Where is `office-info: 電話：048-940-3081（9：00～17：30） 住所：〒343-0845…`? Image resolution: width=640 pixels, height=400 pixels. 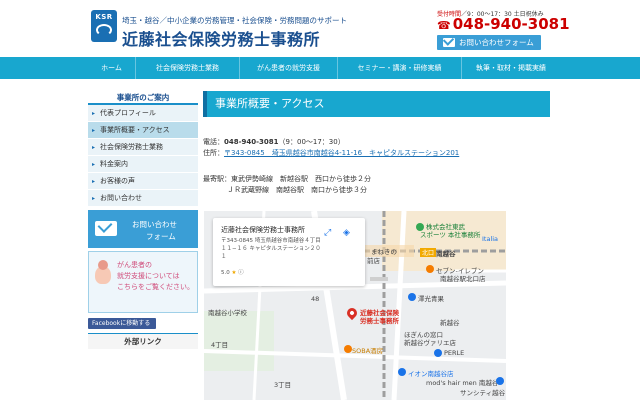
office-info: 電話：048-940-3081（9：00～17：30） 住所：〒343-0845… is located at coordinates (376, 148).